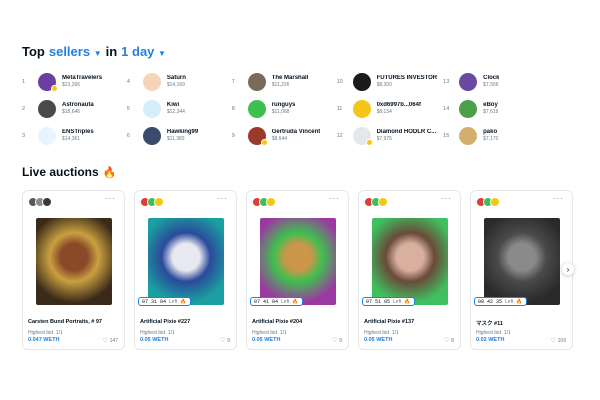  What do you see at coordinates (296, 133) in the screenshot?
I see `seller-name: Gertruda Vincent` at bounding box center [296, 133].